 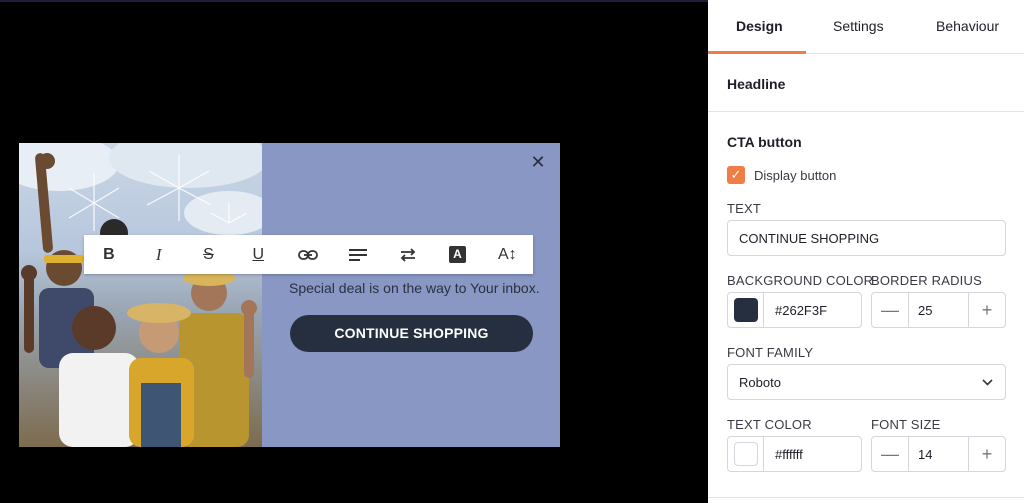 I want to click on bg-color-label: BACKGROUND COLOR, so click(x=800, y=280).